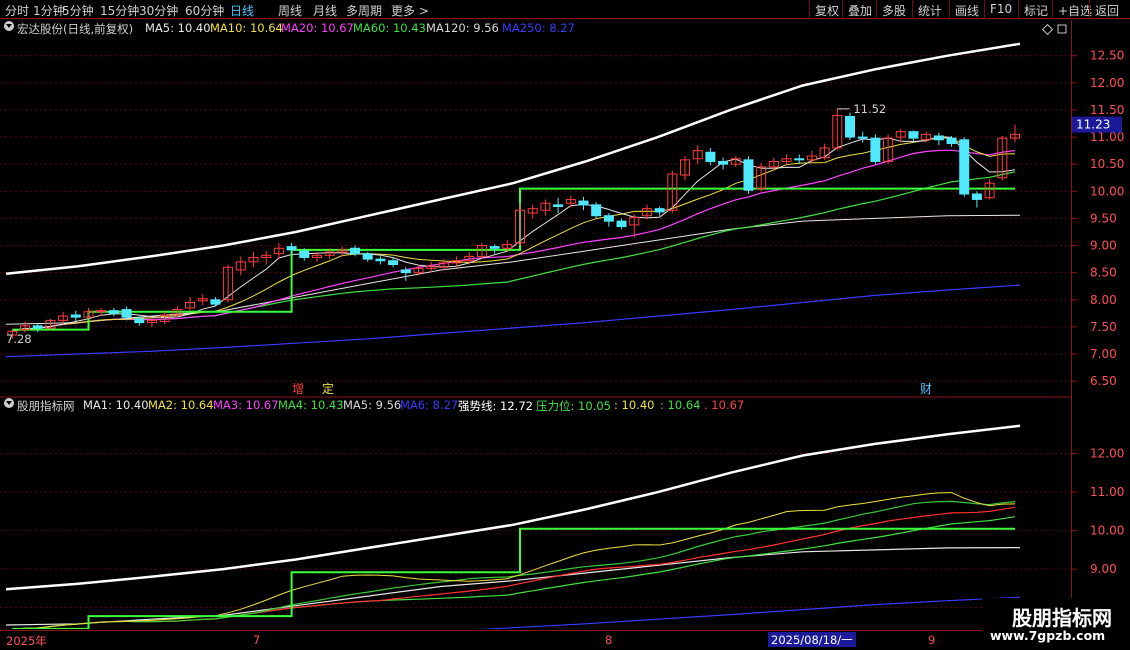  What do you see at coordinates (364, 10) in the screenshot?
I see `period-tab-9: 多周期` at bounding box center [364, 10].